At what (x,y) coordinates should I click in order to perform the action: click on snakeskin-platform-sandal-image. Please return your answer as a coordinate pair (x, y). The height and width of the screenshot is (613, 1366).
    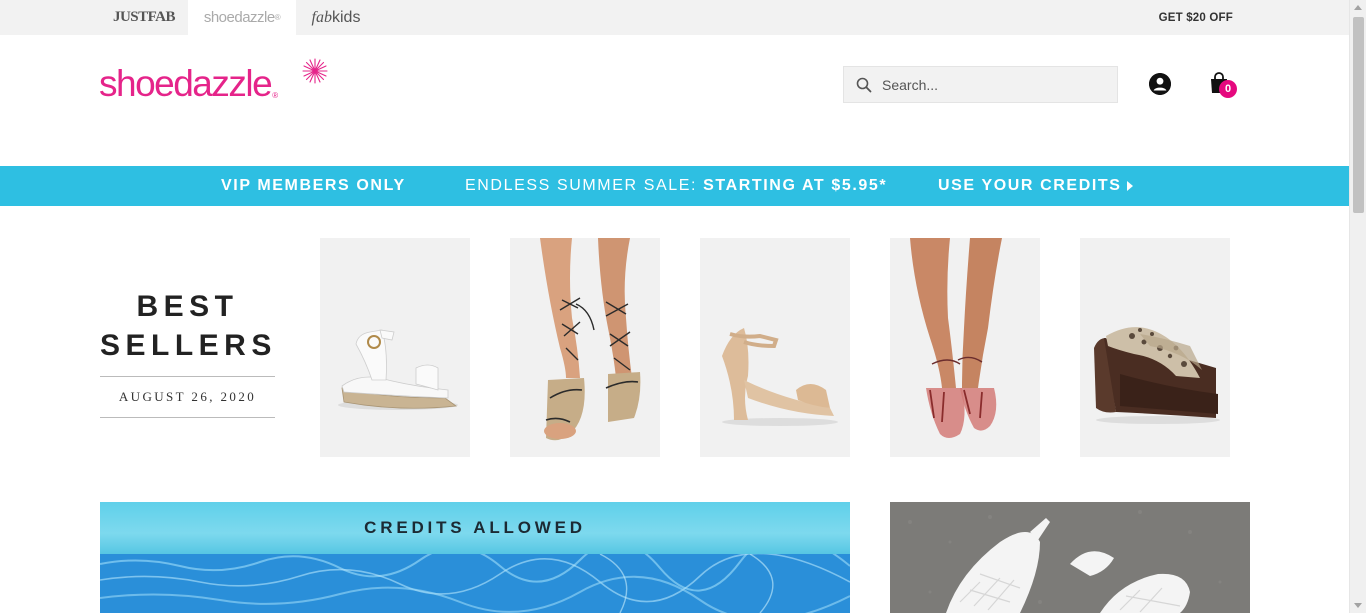
    Looking at the image, I should click on (1155, 347).